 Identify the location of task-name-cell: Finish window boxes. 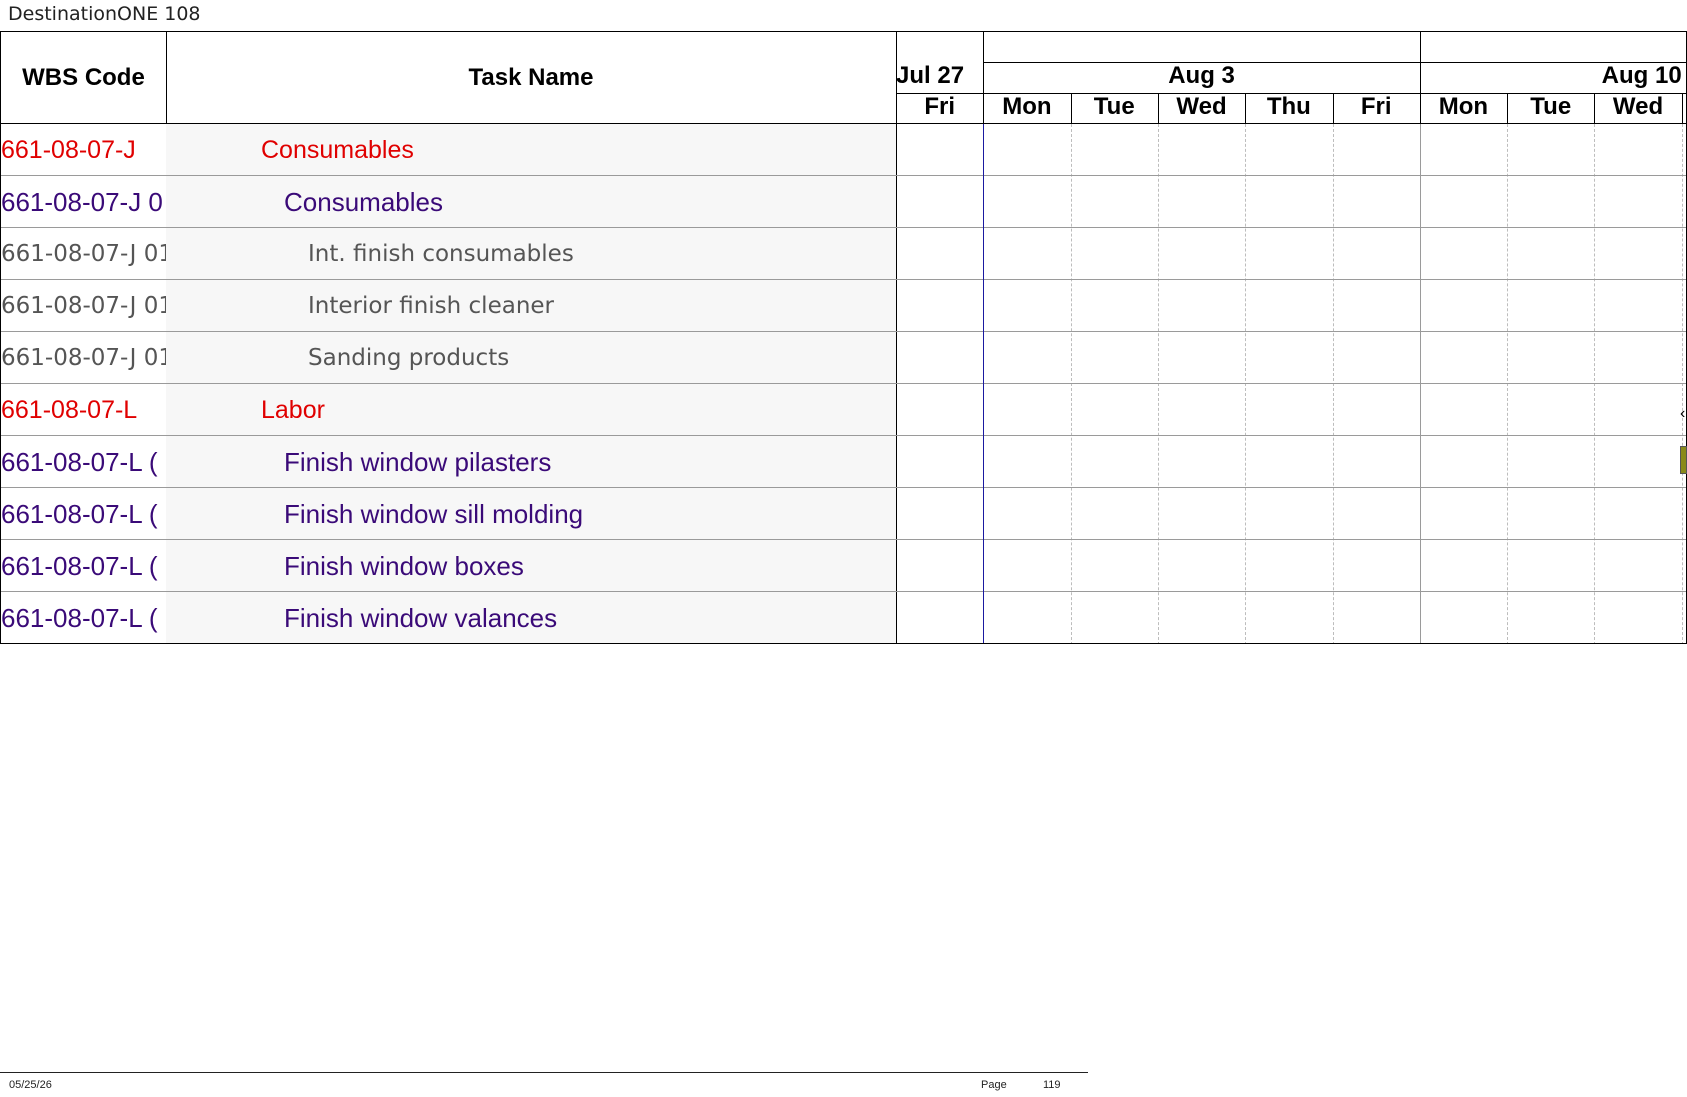
(531, 566).